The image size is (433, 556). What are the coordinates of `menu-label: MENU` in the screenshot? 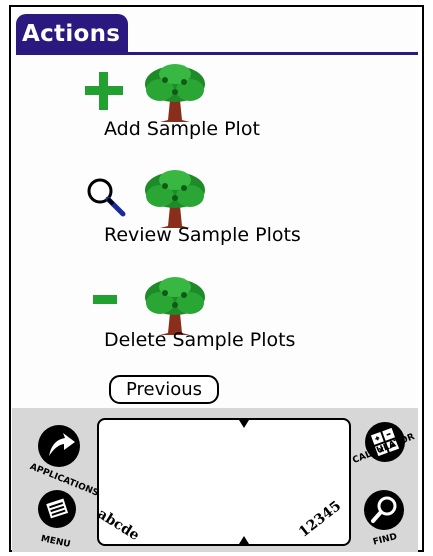 It's located at (55, 542).